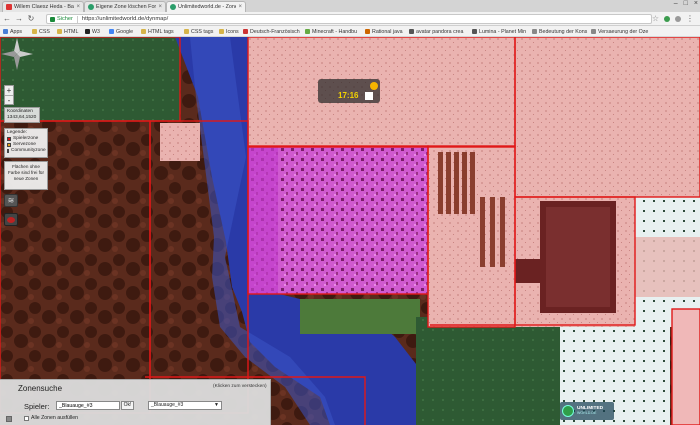 This screenshot has width=700, height=425. I want to click on legend-label: Communityzone, so click(28, 150).